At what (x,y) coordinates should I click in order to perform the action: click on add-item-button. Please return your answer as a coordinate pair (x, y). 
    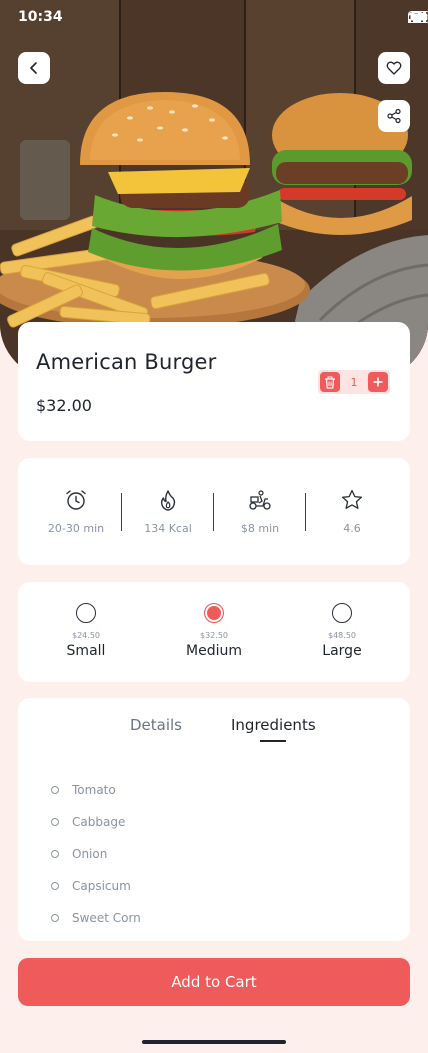
    Looking at the image, I should click on (378, 382).